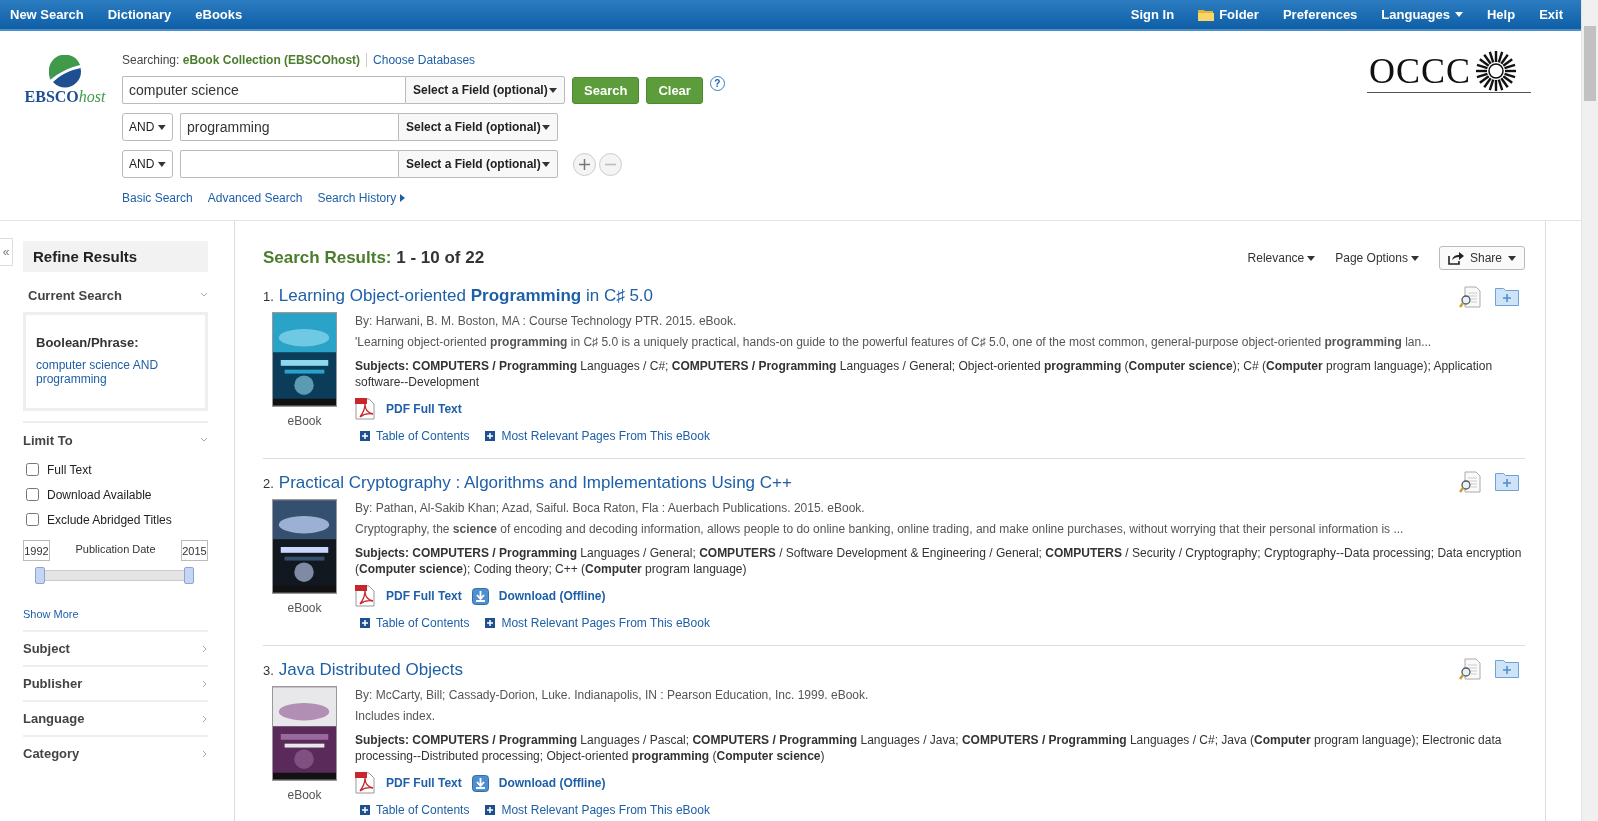 The height and width of the screenshot is (821, 1598). What do you see at coordinates (268, 483) in the screenshot?
I see `result-number: 2.` at bounding box center [268, 483].